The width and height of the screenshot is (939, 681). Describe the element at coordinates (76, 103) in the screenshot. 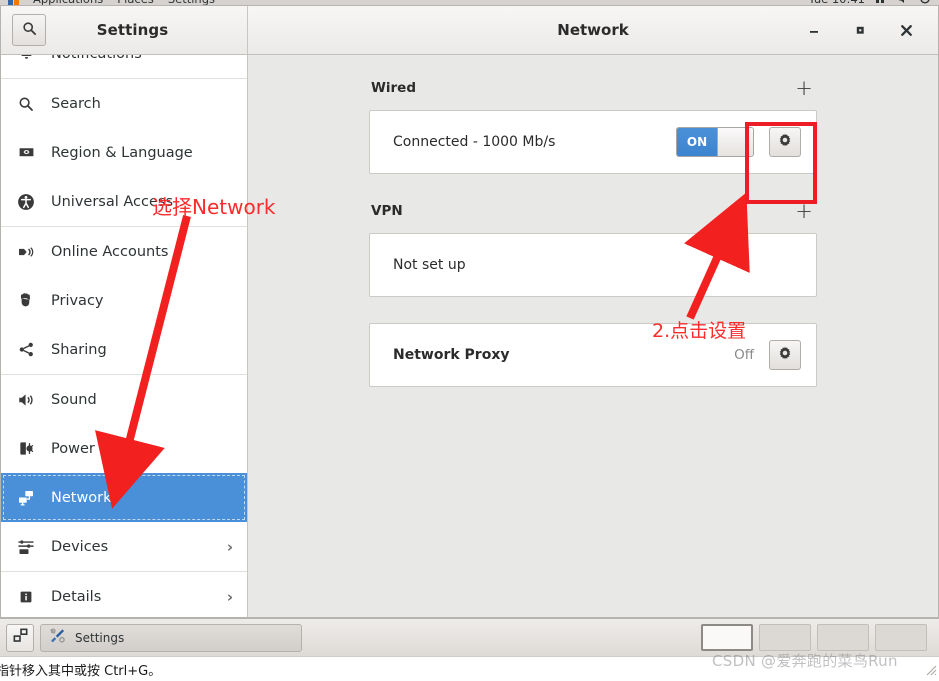

I see `sidebar-item-label: Search` at that location.